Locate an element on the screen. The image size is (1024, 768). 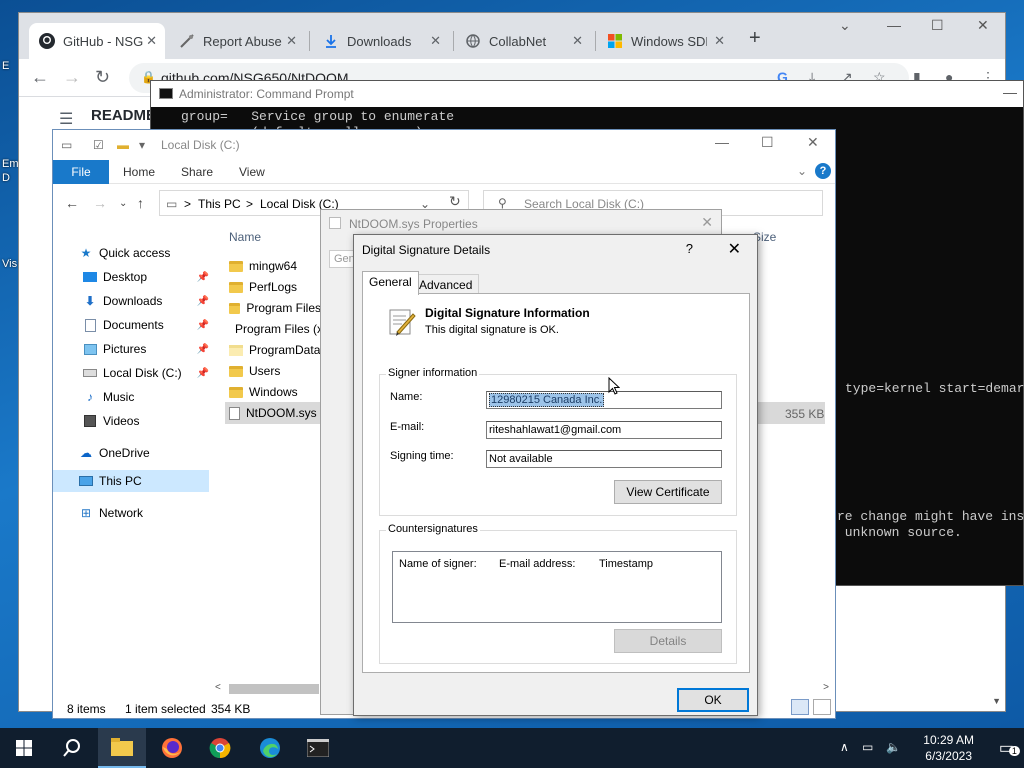
scroll-down-icon: ▼ is located at coordinates (996, 701).